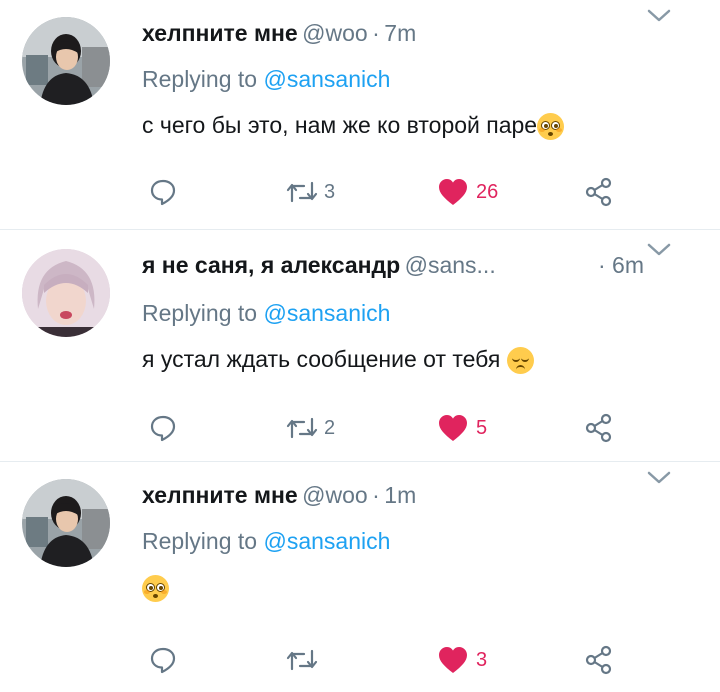  Describe the element at coordinates (482, 427) in the screenshot. I see `like-count: 5` at that location.